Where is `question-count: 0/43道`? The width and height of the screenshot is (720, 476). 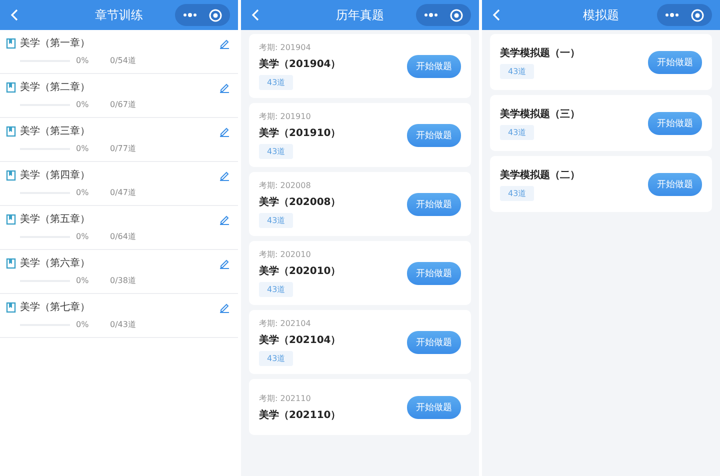 question-count: 0/43道 is located at coordinates (123, 324).